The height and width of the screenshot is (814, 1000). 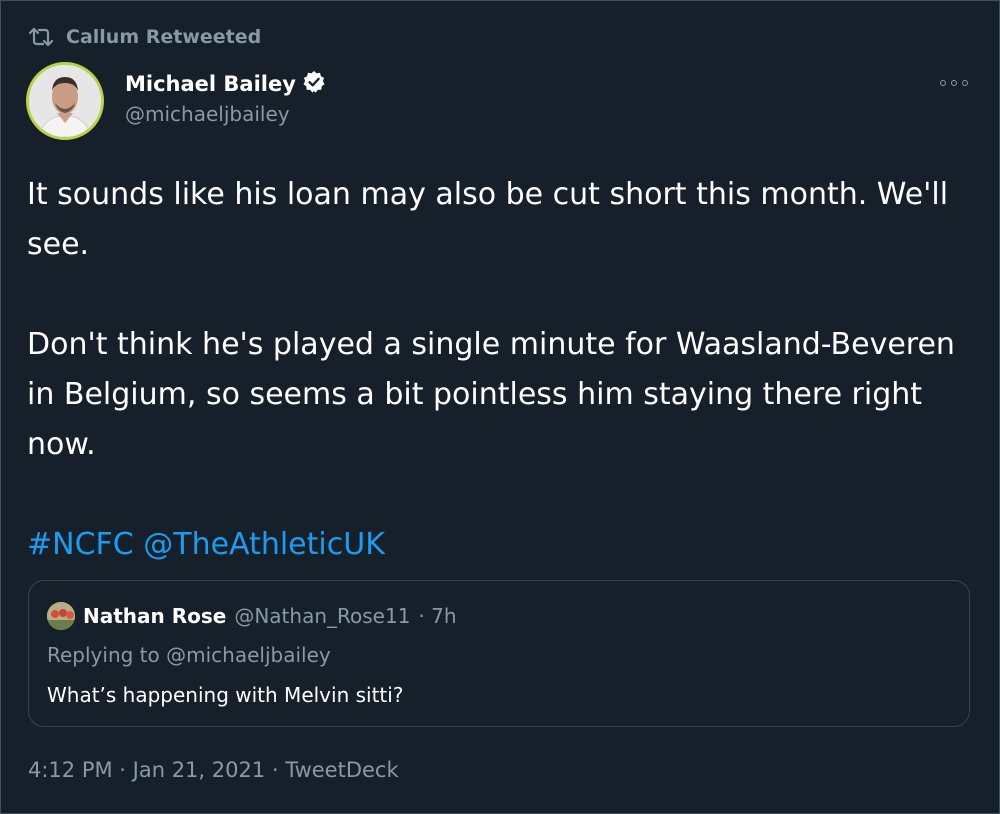 I want to click on author-handle: @michaeljbailey, so click(x=225, y=114).